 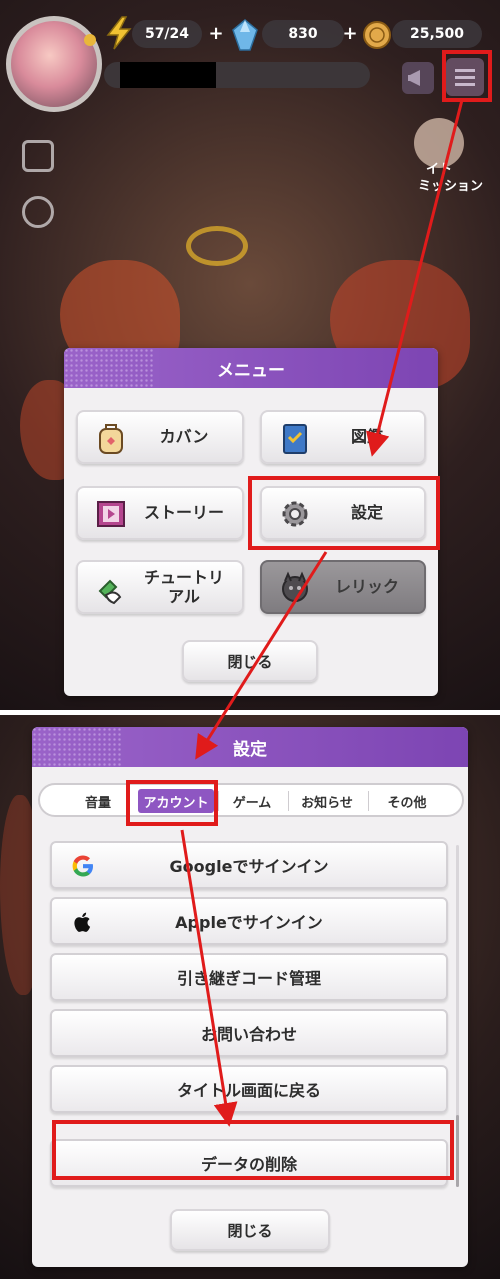 What do you see at coordinates (160, 587) in the screenshot?
I see `tutorial-button: チュートリ アル` at bounding box center [160, 587].